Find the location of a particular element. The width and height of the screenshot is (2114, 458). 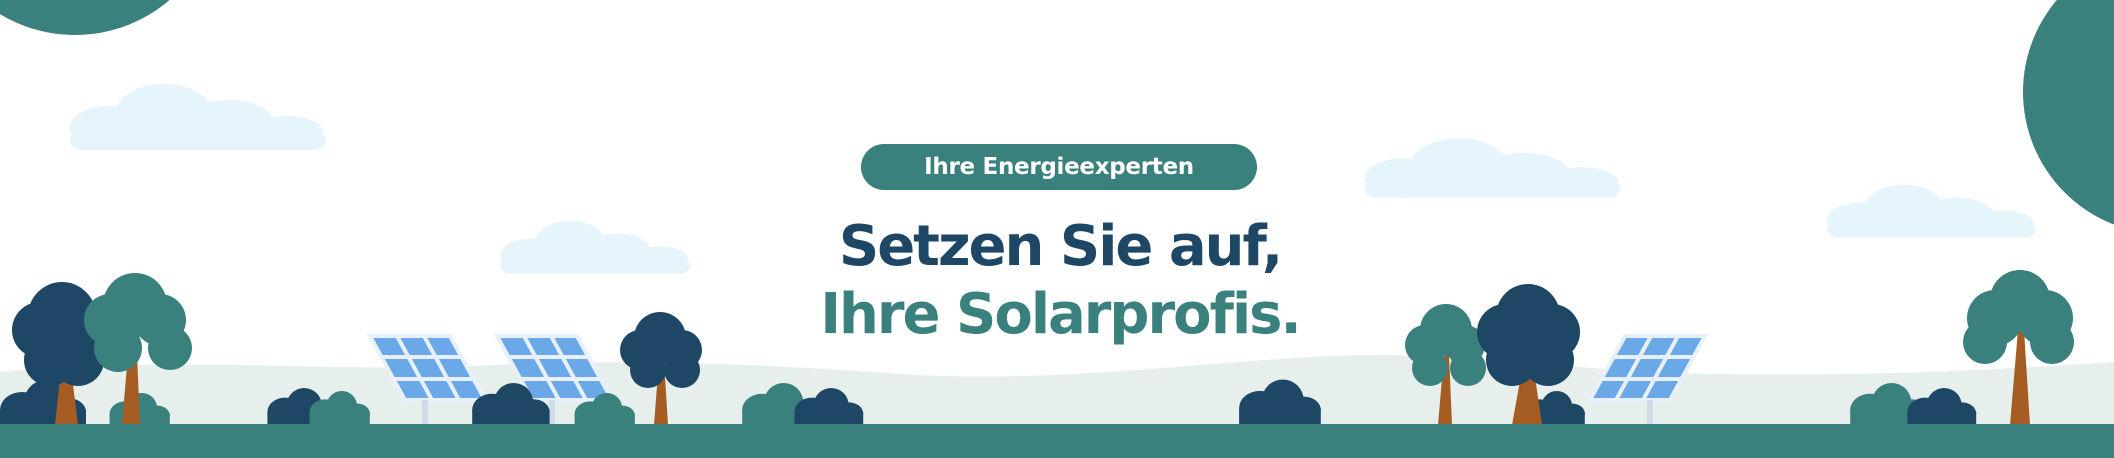

eyebrow-badge: Ihre Energieexperten is located at coordinates (1059, 167).